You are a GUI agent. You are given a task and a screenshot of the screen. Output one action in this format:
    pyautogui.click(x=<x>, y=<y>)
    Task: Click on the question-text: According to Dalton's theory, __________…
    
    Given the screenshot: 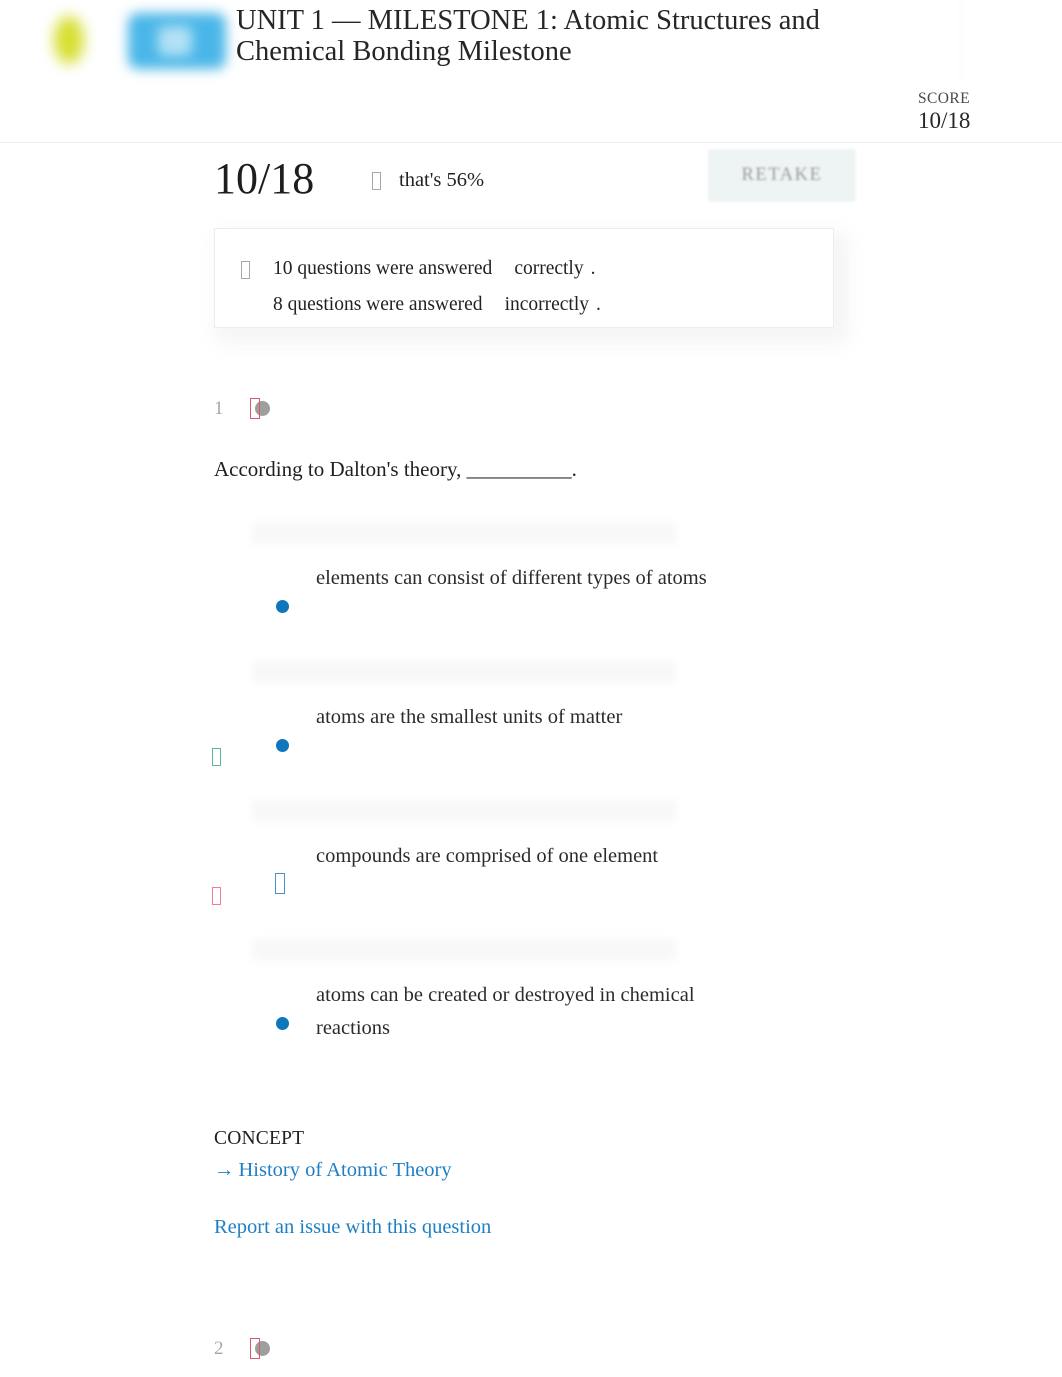 What is the action you would take?
    pyautogui.click(x=395, y=469)
    